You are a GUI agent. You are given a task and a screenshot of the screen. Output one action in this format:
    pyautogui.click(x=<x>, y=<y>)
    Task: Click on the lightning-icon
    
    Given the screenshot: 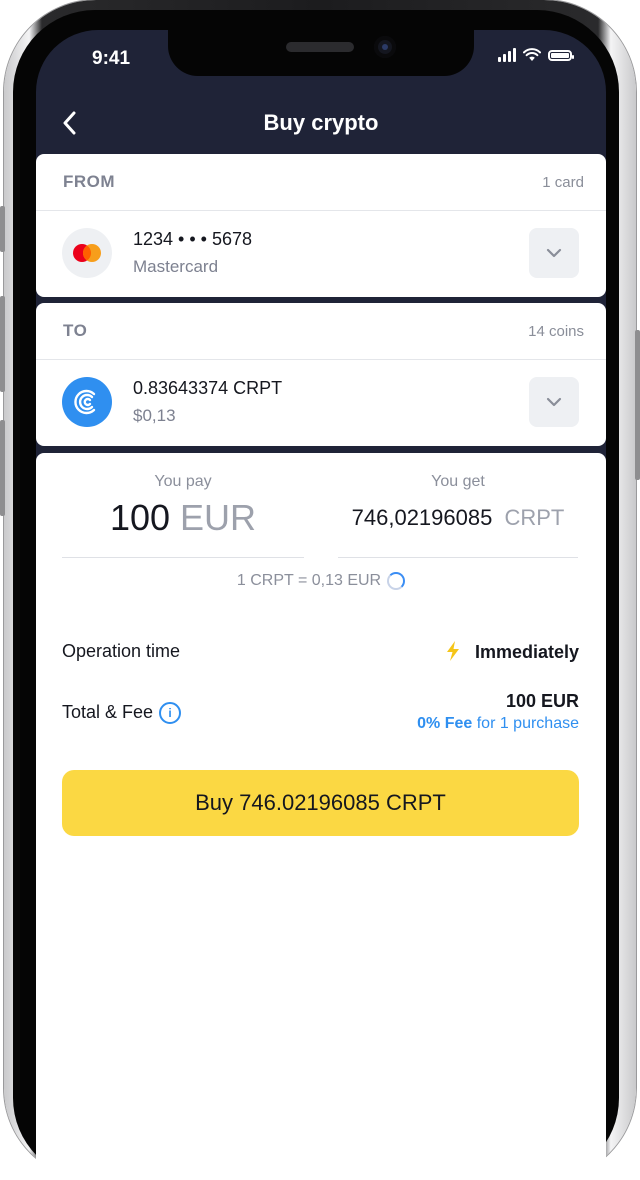 What is the action you would take?
    pyautogui.click(x=452, y=651)
    